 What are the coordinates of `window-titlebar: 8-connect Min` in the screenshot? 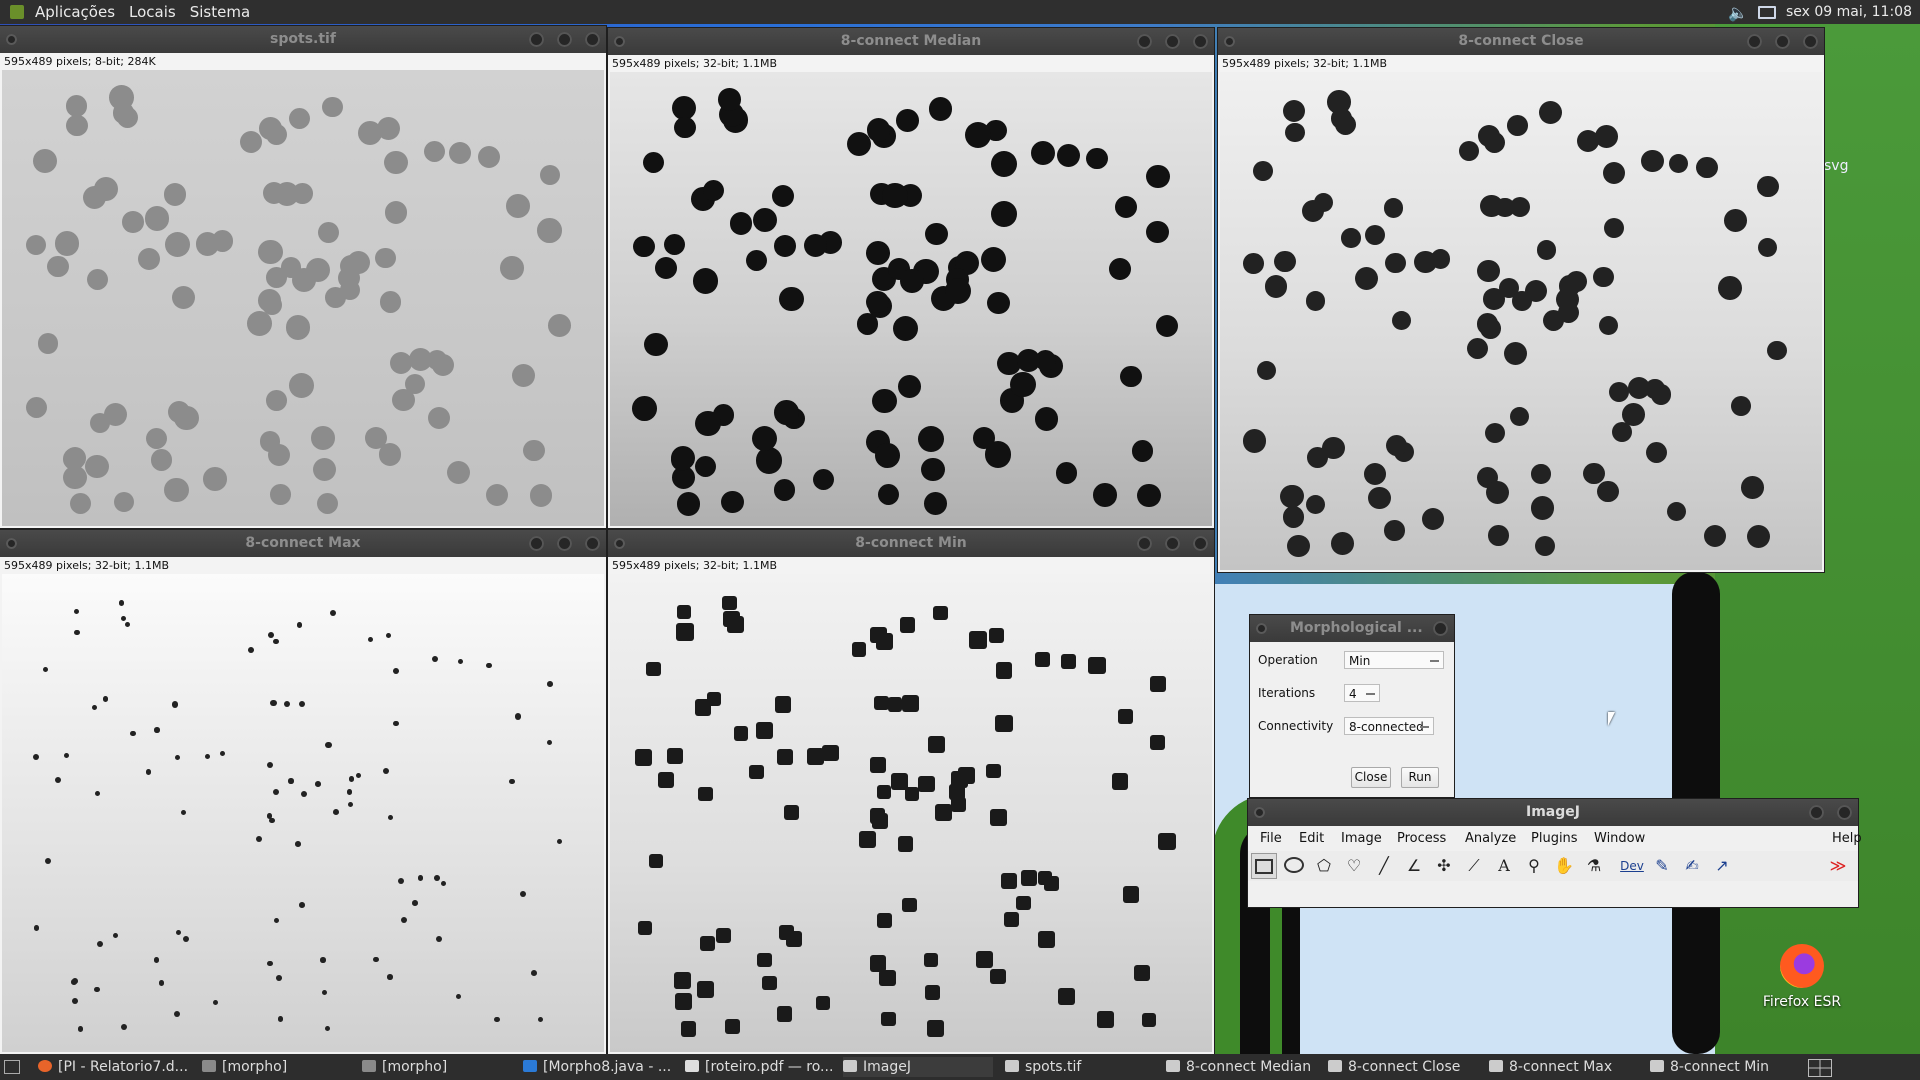 It's located at (911, 543).